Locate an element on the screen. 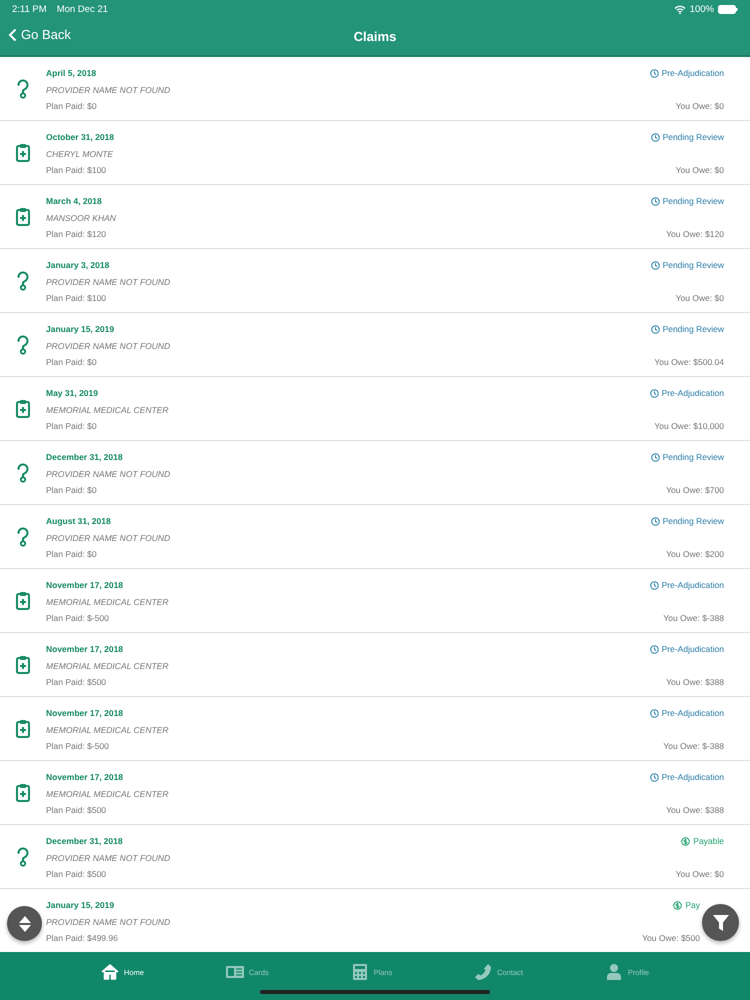  you-owe: You Owe: $500 is located at coordinates (671, 938).